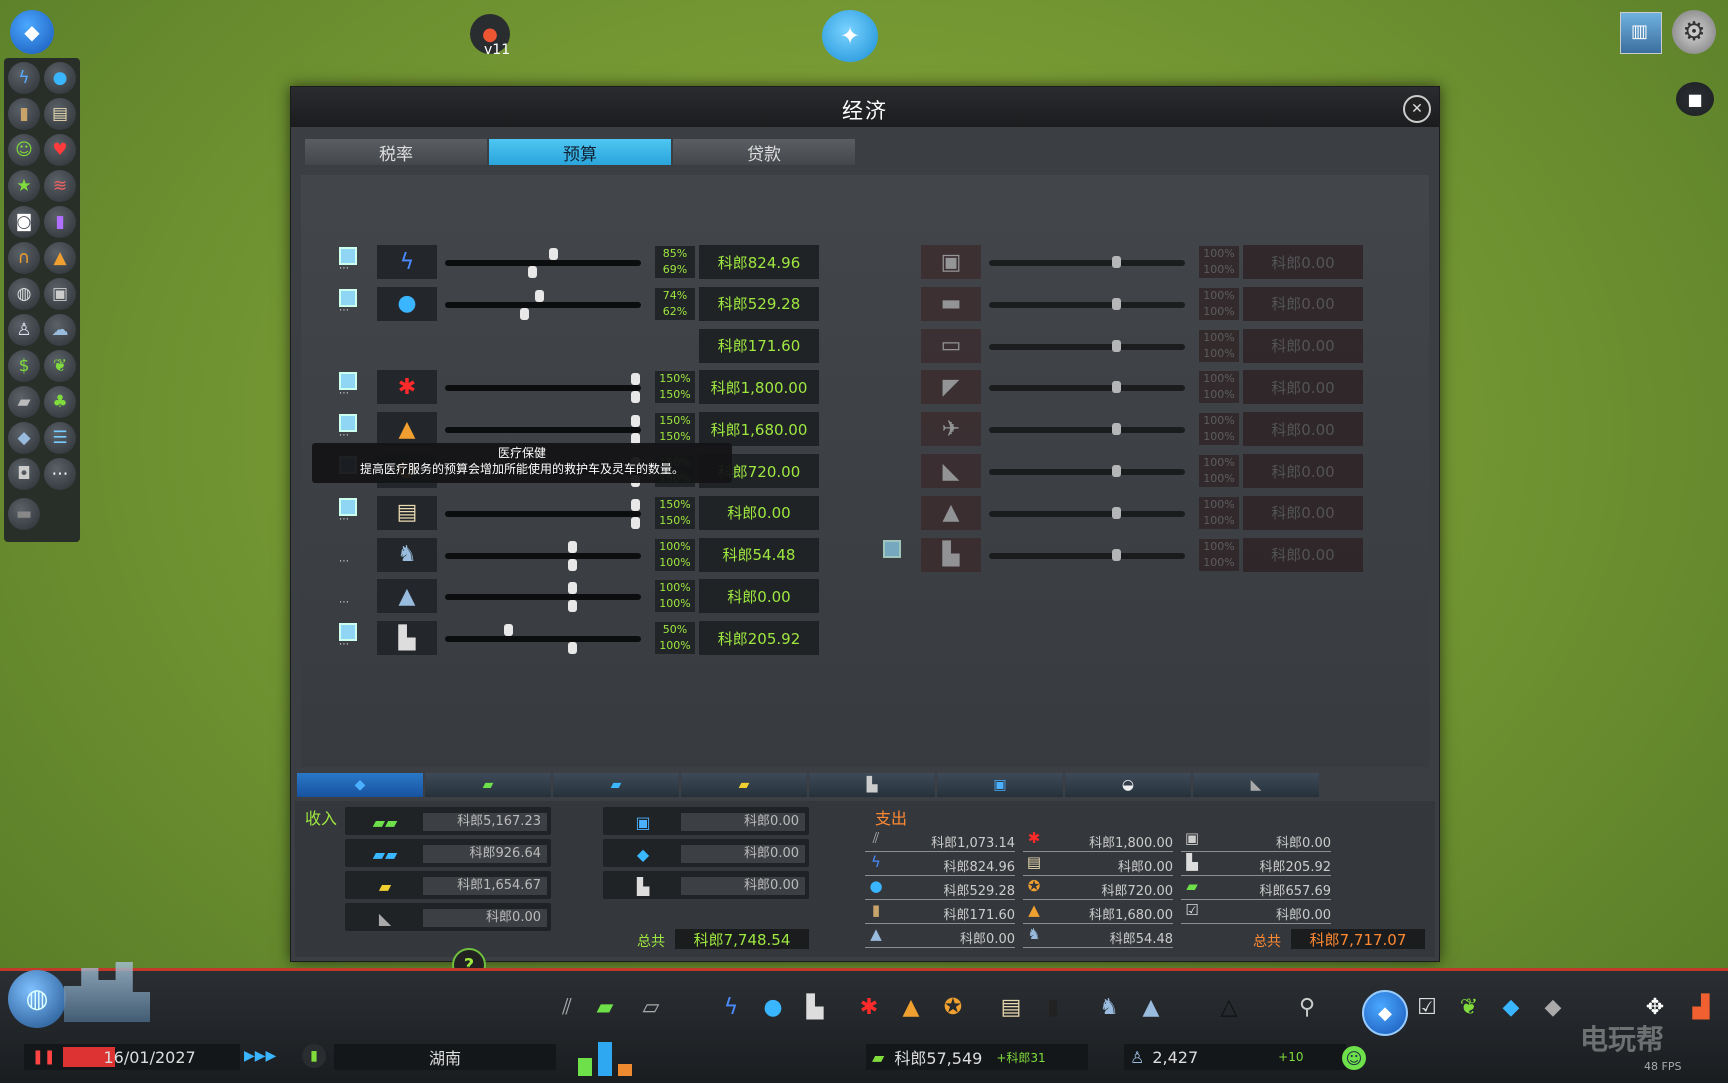  Describe the element at coordinates (60, 330) in the screenshot. I see `pollution-view-button: ☁` at that location.